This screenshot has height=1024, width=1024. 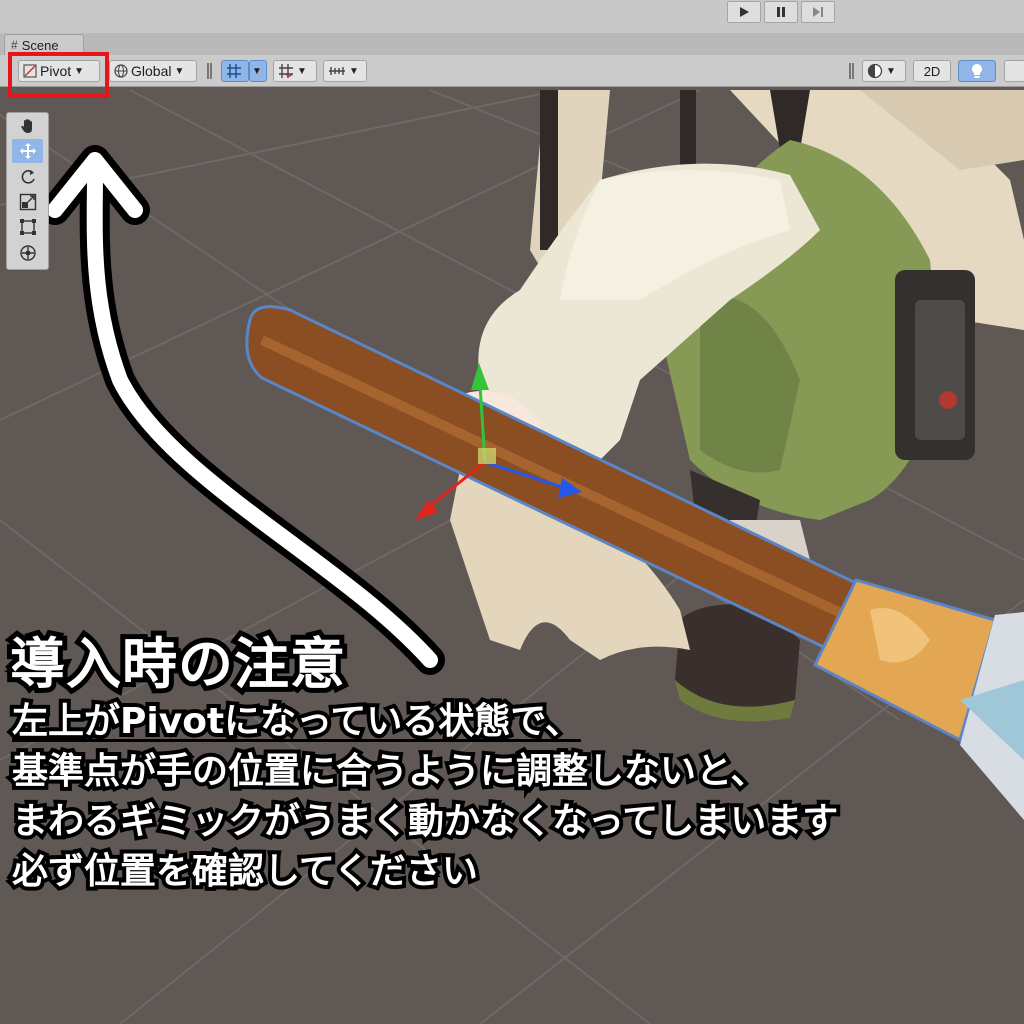 What do you see at coordinates (121, 71) in the screenshot?
I see `globe-icon` at bounding box center [121, 71].